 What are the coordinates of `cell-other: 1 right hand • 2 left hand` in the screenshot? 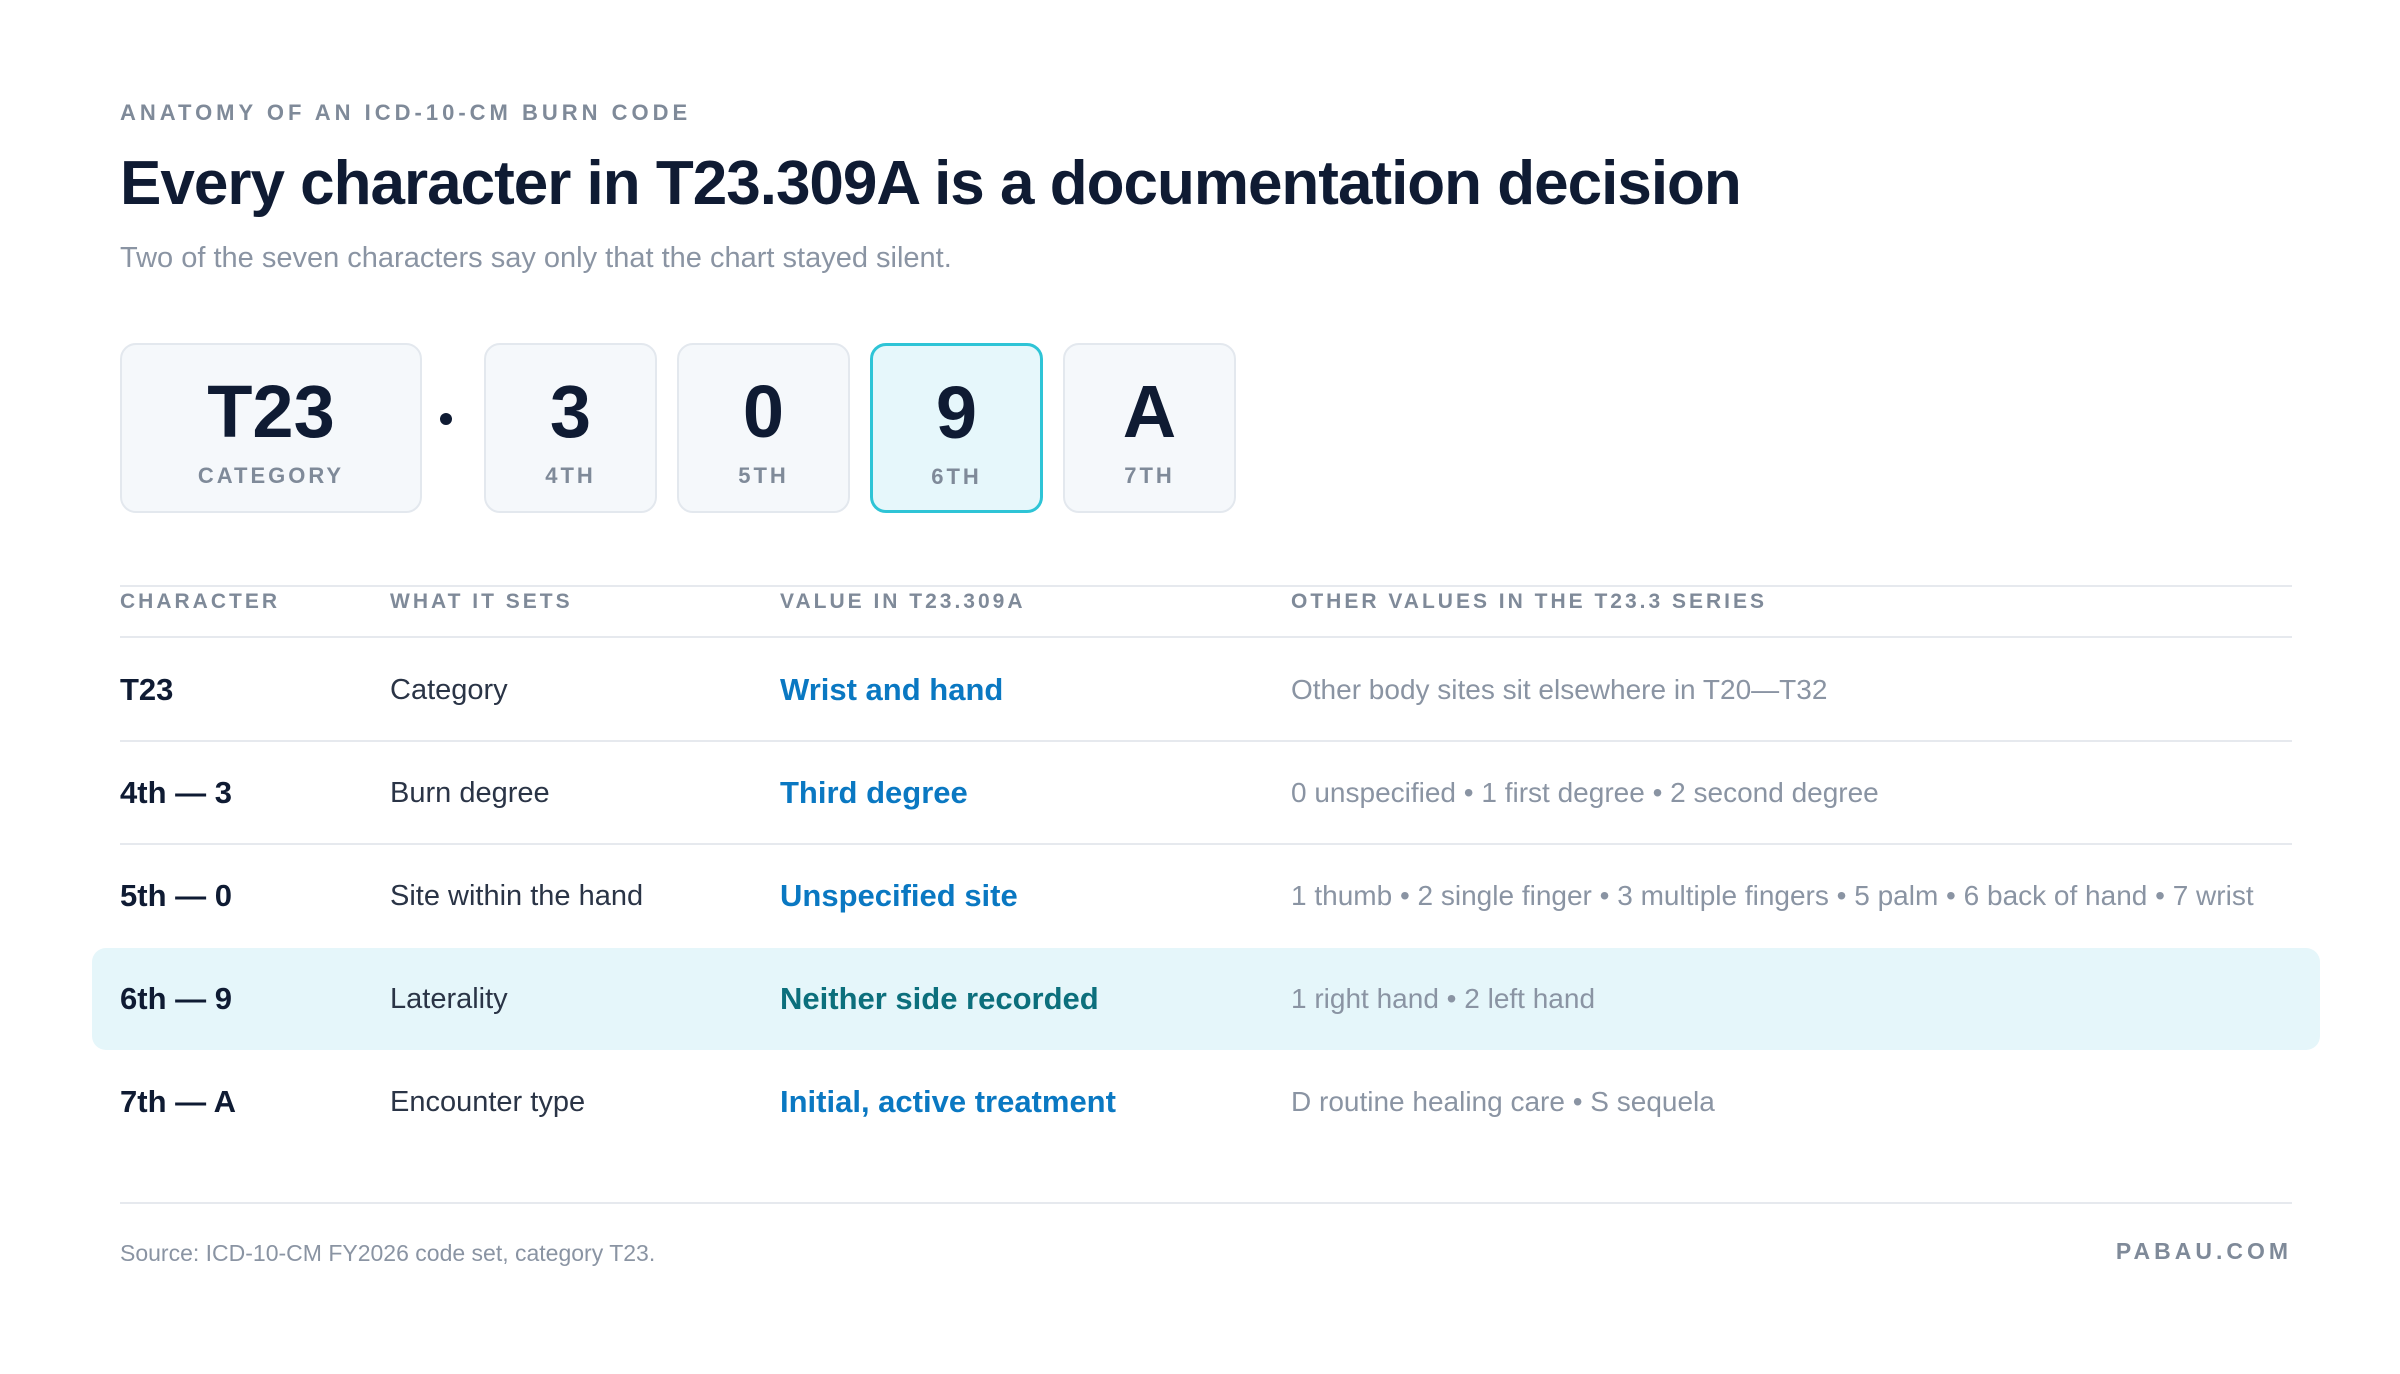 It's located at (1443, 998).